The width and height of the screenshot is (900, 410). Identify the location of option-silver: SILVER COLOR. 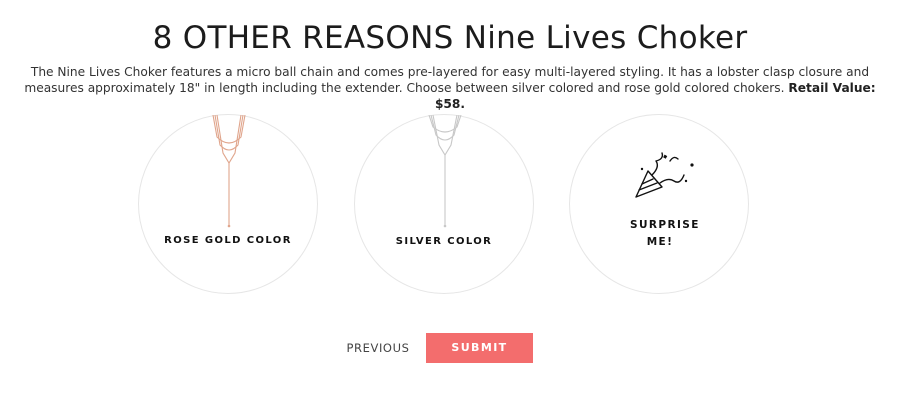
(444, 204).